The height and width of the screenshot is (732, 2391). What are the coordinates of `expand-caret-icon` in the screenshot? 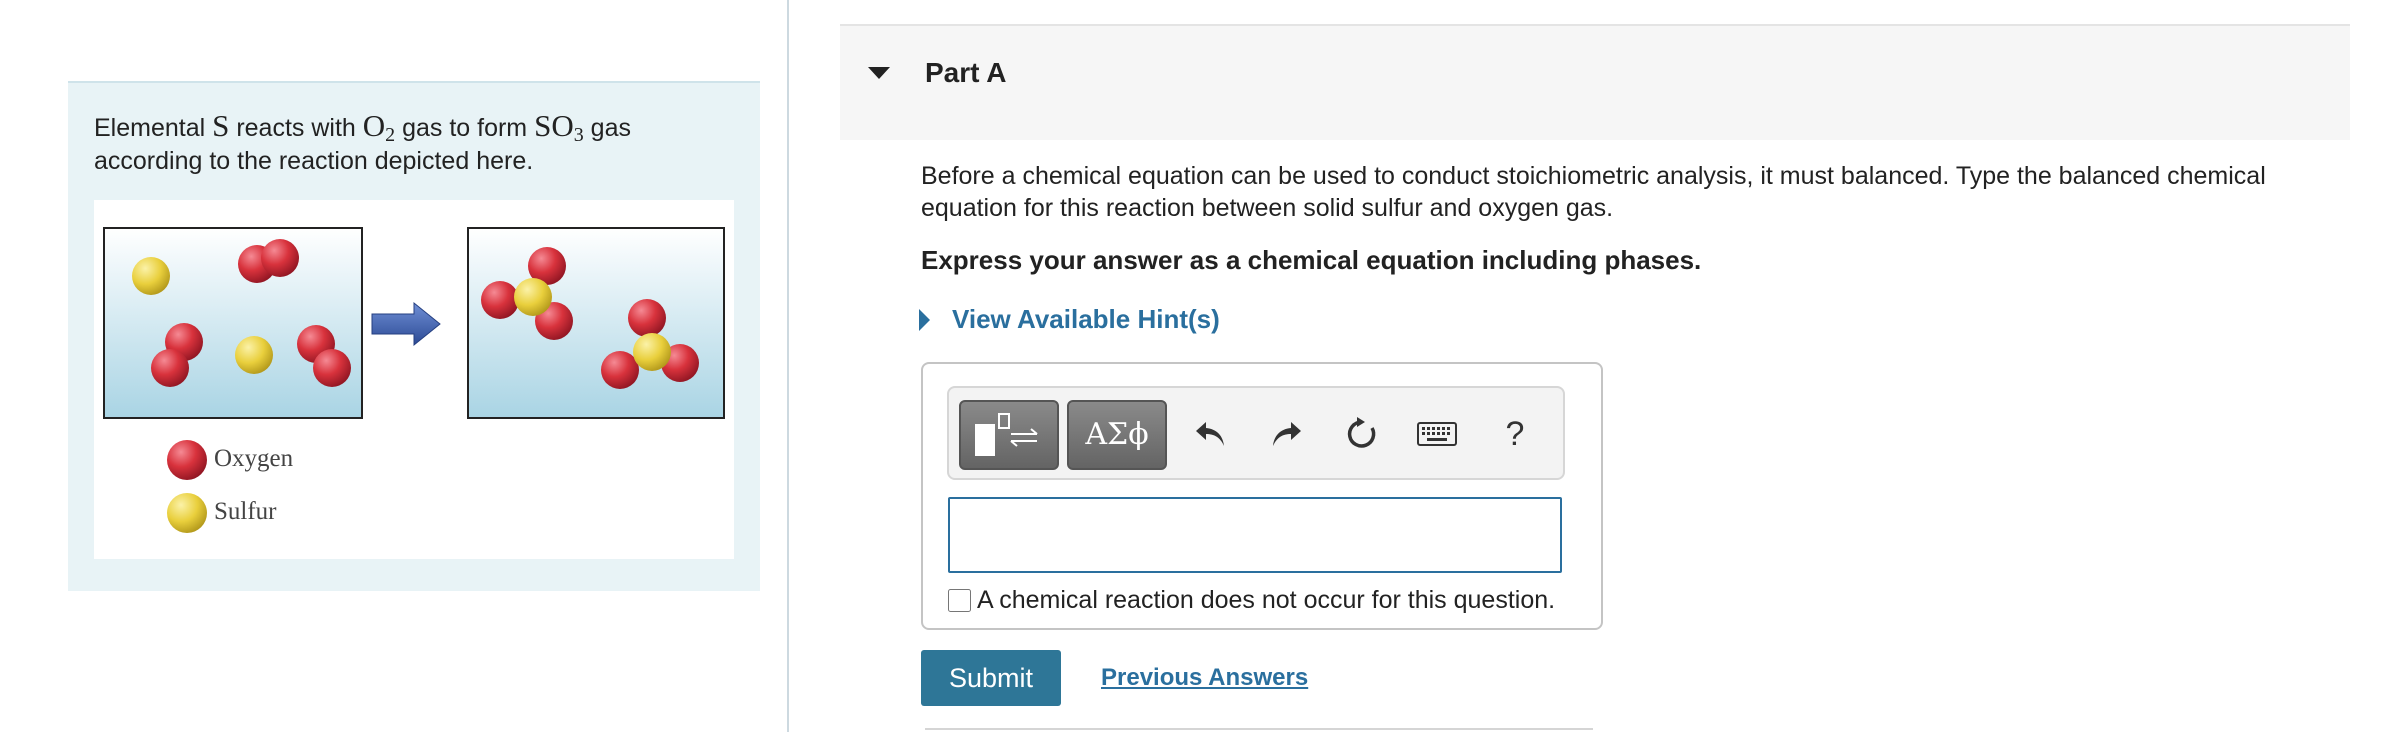 It's located at (924, 319).